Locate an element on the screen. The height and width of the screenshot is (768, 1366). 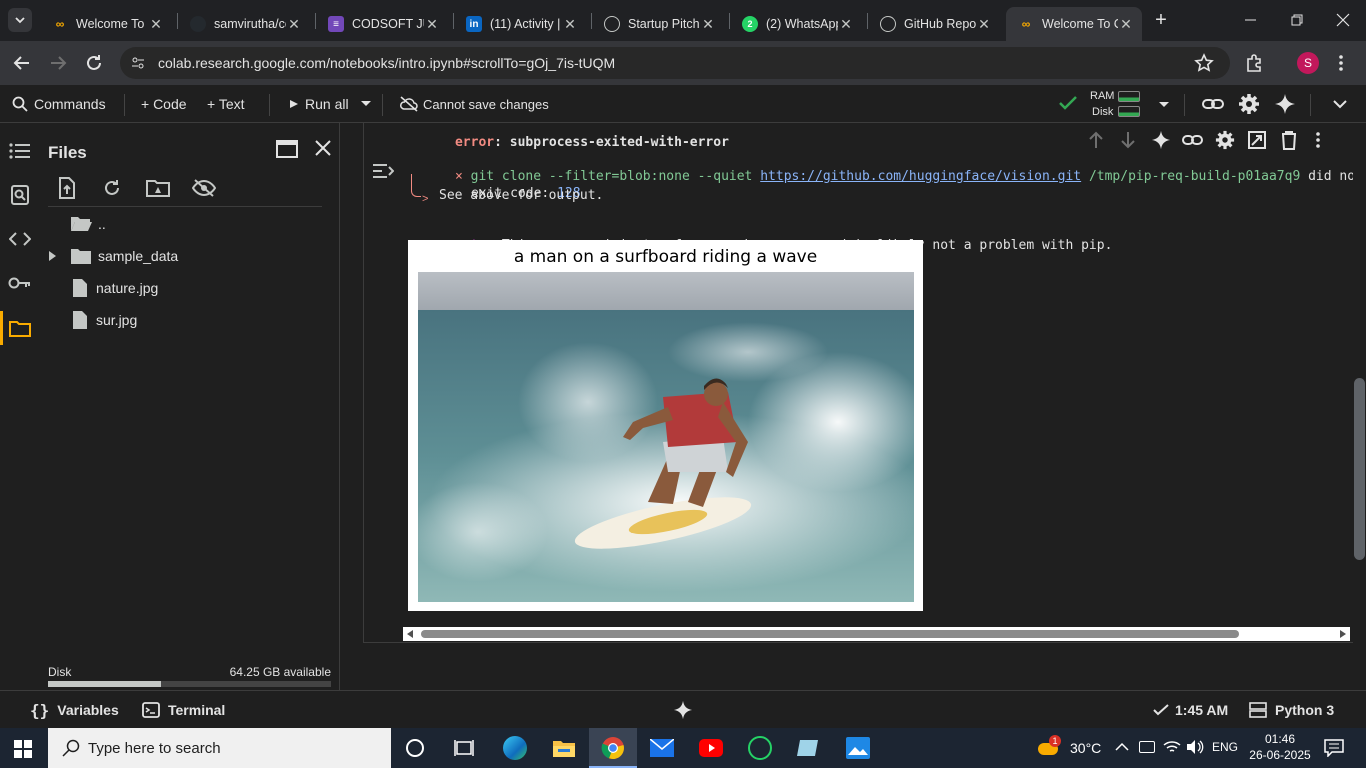
puzzle-icon is located at coordinates (1254, 63).